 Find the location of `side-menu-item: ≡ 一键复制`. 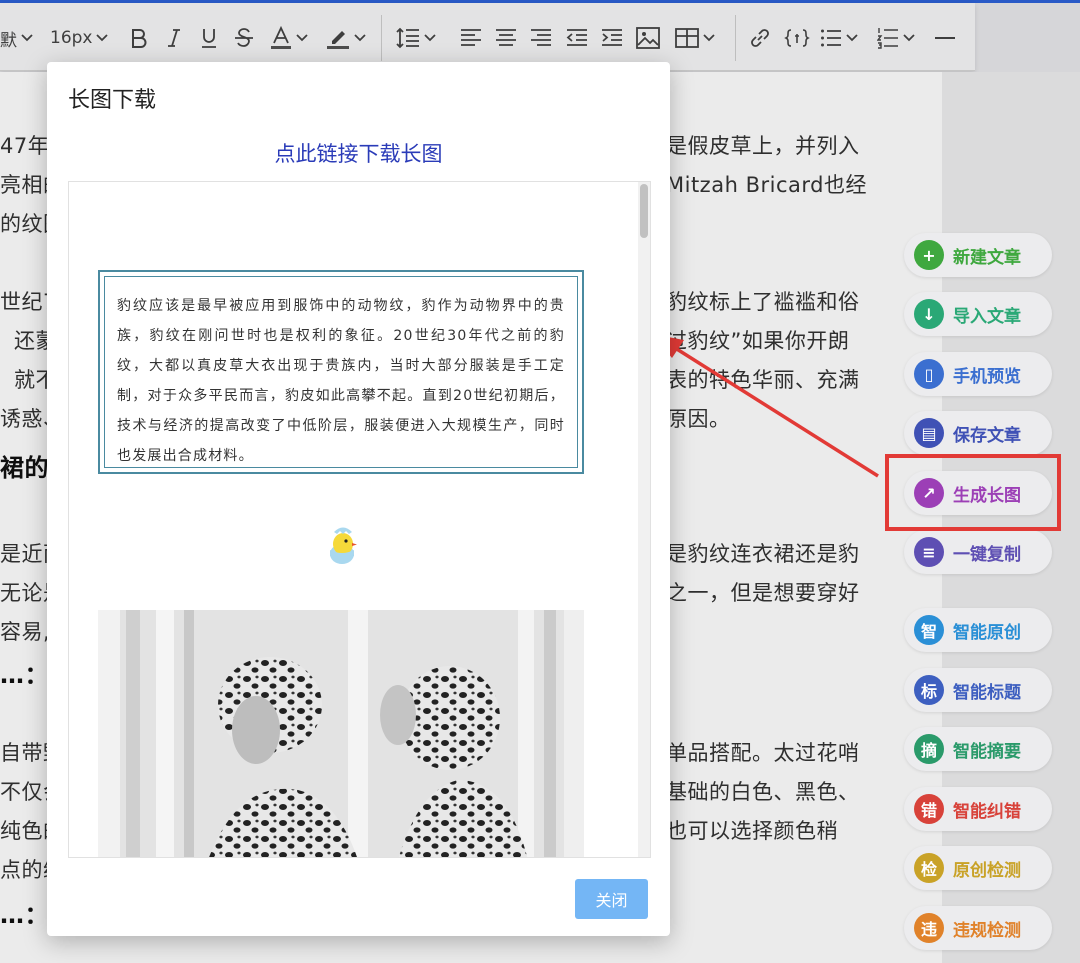

side-menu-item: ≡ 一键复制 is located at coordinates (978, 552).